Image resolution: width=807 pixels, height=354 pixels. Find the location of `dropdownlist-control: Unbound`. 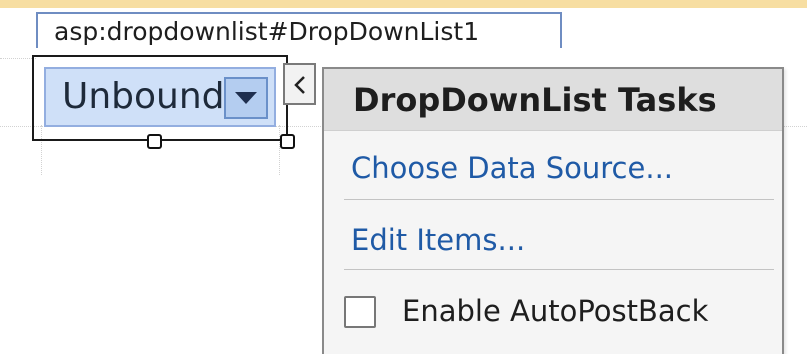

dropdownlist-control: Unbound is located at coordinates (160, 97).